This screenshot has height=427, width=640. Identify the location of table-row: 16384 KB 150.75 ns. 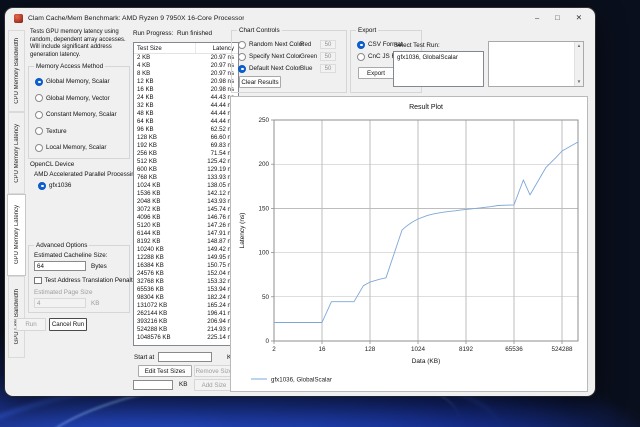
(186, 266).